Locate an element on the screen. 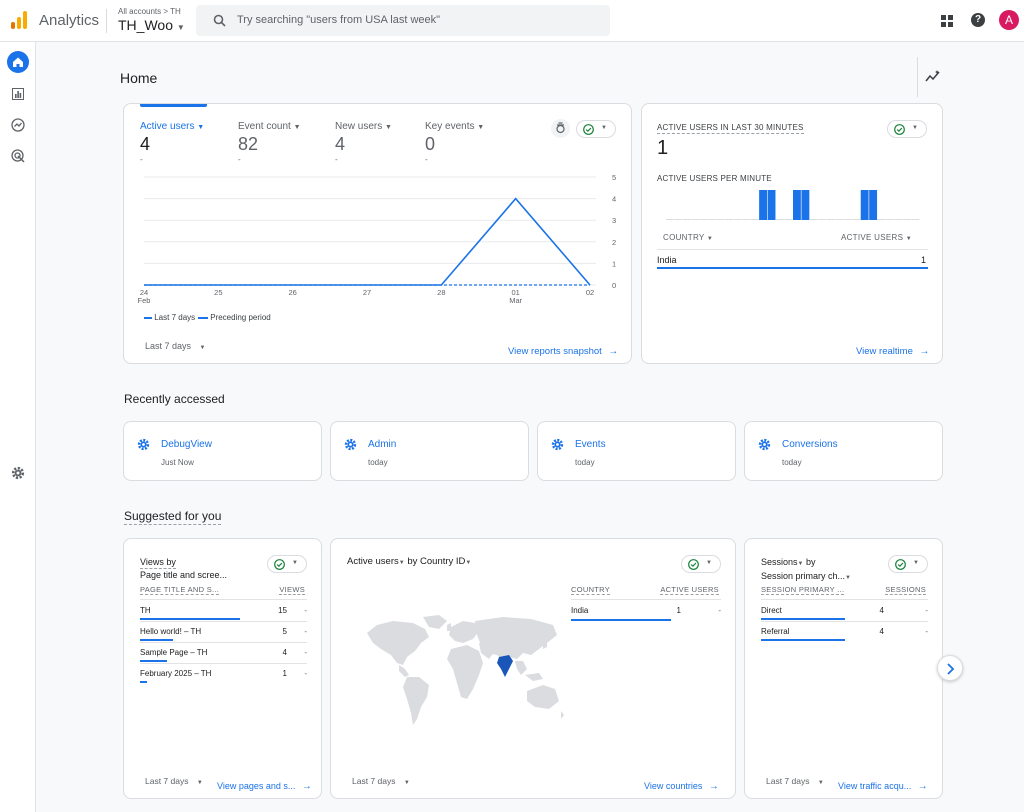  suggested-section-title: Suggested for you is located at coordinates (173, 517).